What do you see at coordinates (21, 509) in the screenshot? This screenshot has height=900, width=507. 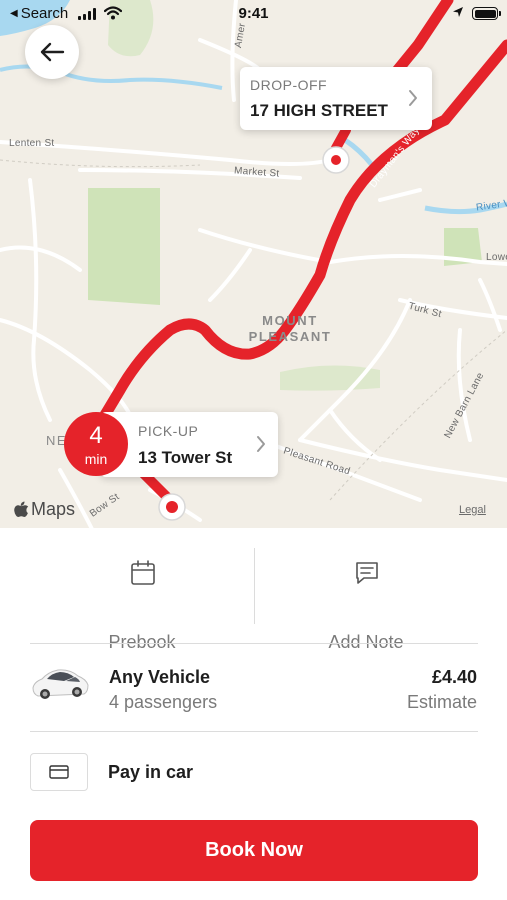 I see `apple-logo-icon` at bounding box center [21, 509].